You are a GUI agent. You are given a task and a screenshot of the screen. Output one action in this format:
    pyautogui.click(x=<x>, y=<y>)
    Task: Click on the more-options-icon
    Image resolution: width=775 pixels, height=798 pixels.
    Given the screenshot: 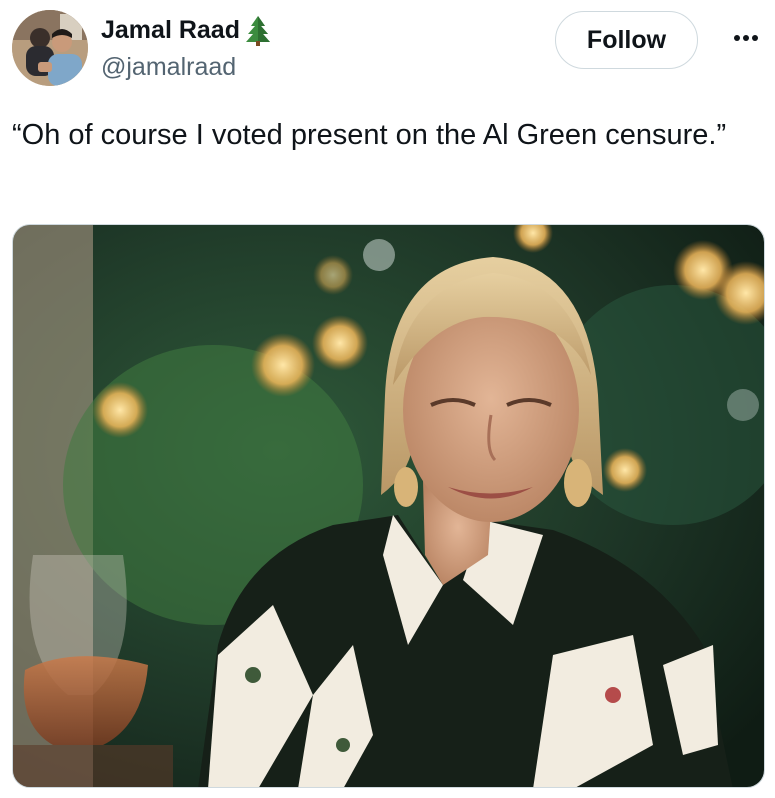 What is the action you would take?
    pyautogui.click(x=746, y=38)
    